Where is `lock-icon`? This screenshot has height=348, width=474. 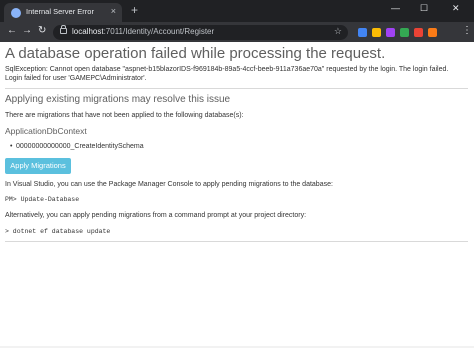 lock-icon is located at coordinates (63, 29).